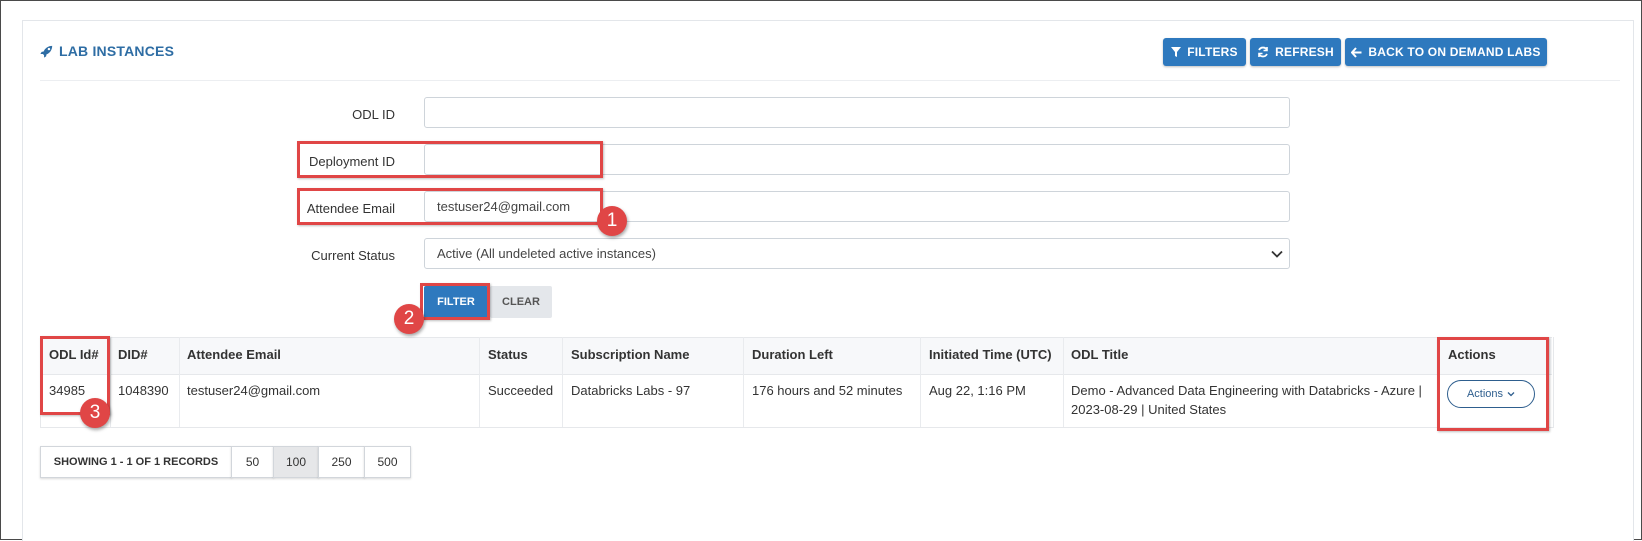  Describe the element at coordinates (143, 390) in the screenshot. I see `cell-did: 1048390` at that location.